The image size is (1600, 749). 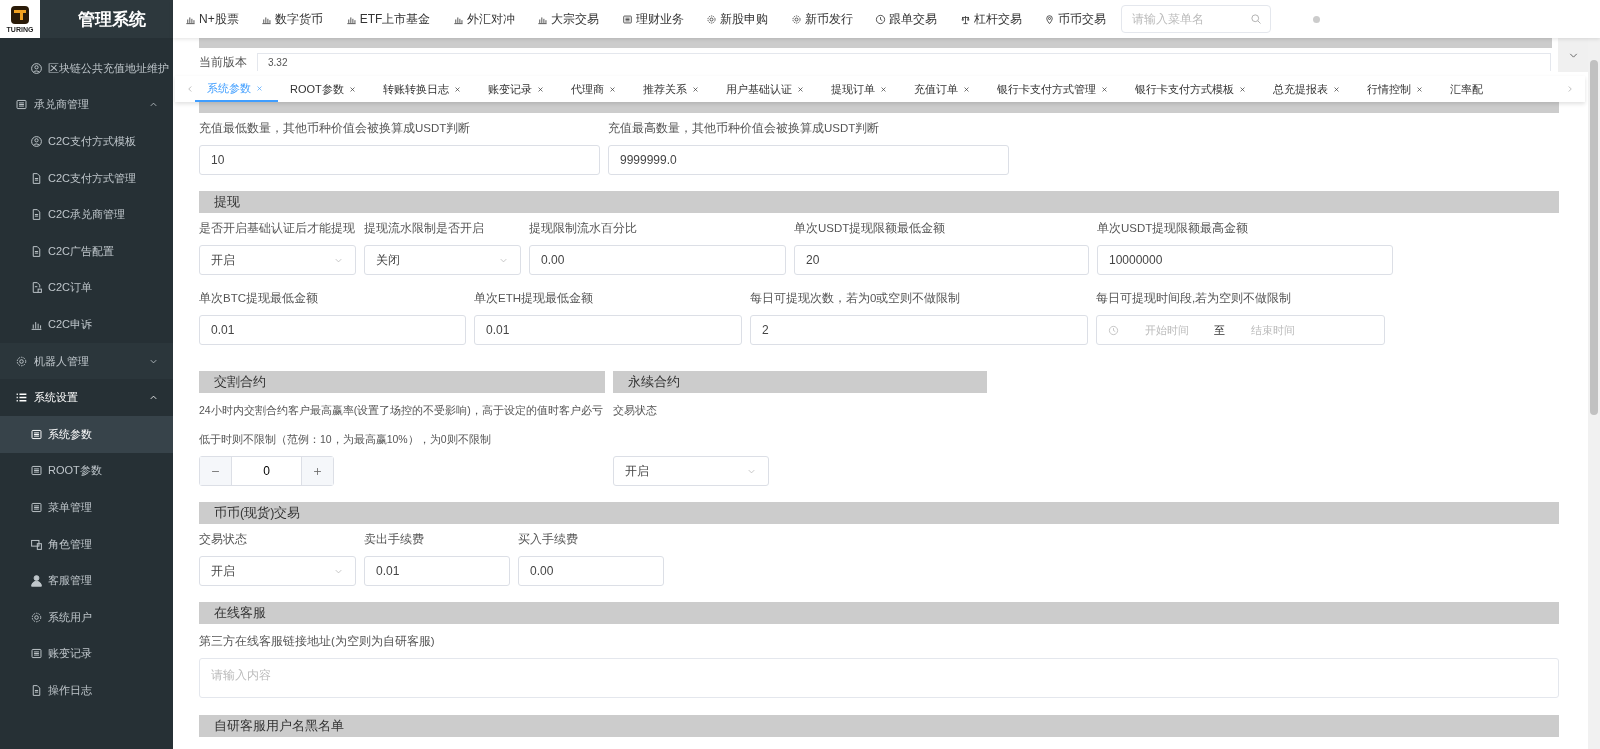 What do you see at coordinates (1195, 19) in the screenshot?
I see `search-field: 请输入菜单名` at bounding box center [1195, 19].